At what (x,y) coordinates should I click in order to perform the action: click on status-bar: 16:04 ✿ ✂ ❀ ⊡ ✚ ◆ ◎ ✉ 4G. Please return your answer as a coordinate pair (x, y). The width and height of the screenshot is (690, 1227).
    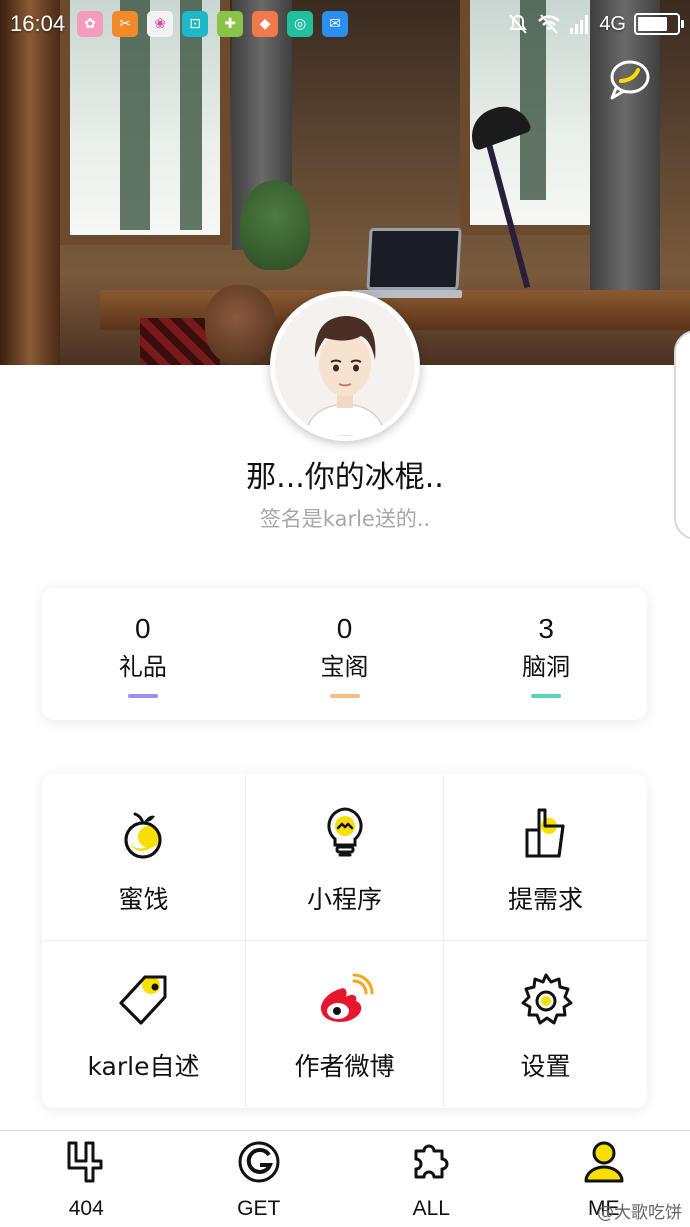
    Looking at the image, I should click on (345, 24).